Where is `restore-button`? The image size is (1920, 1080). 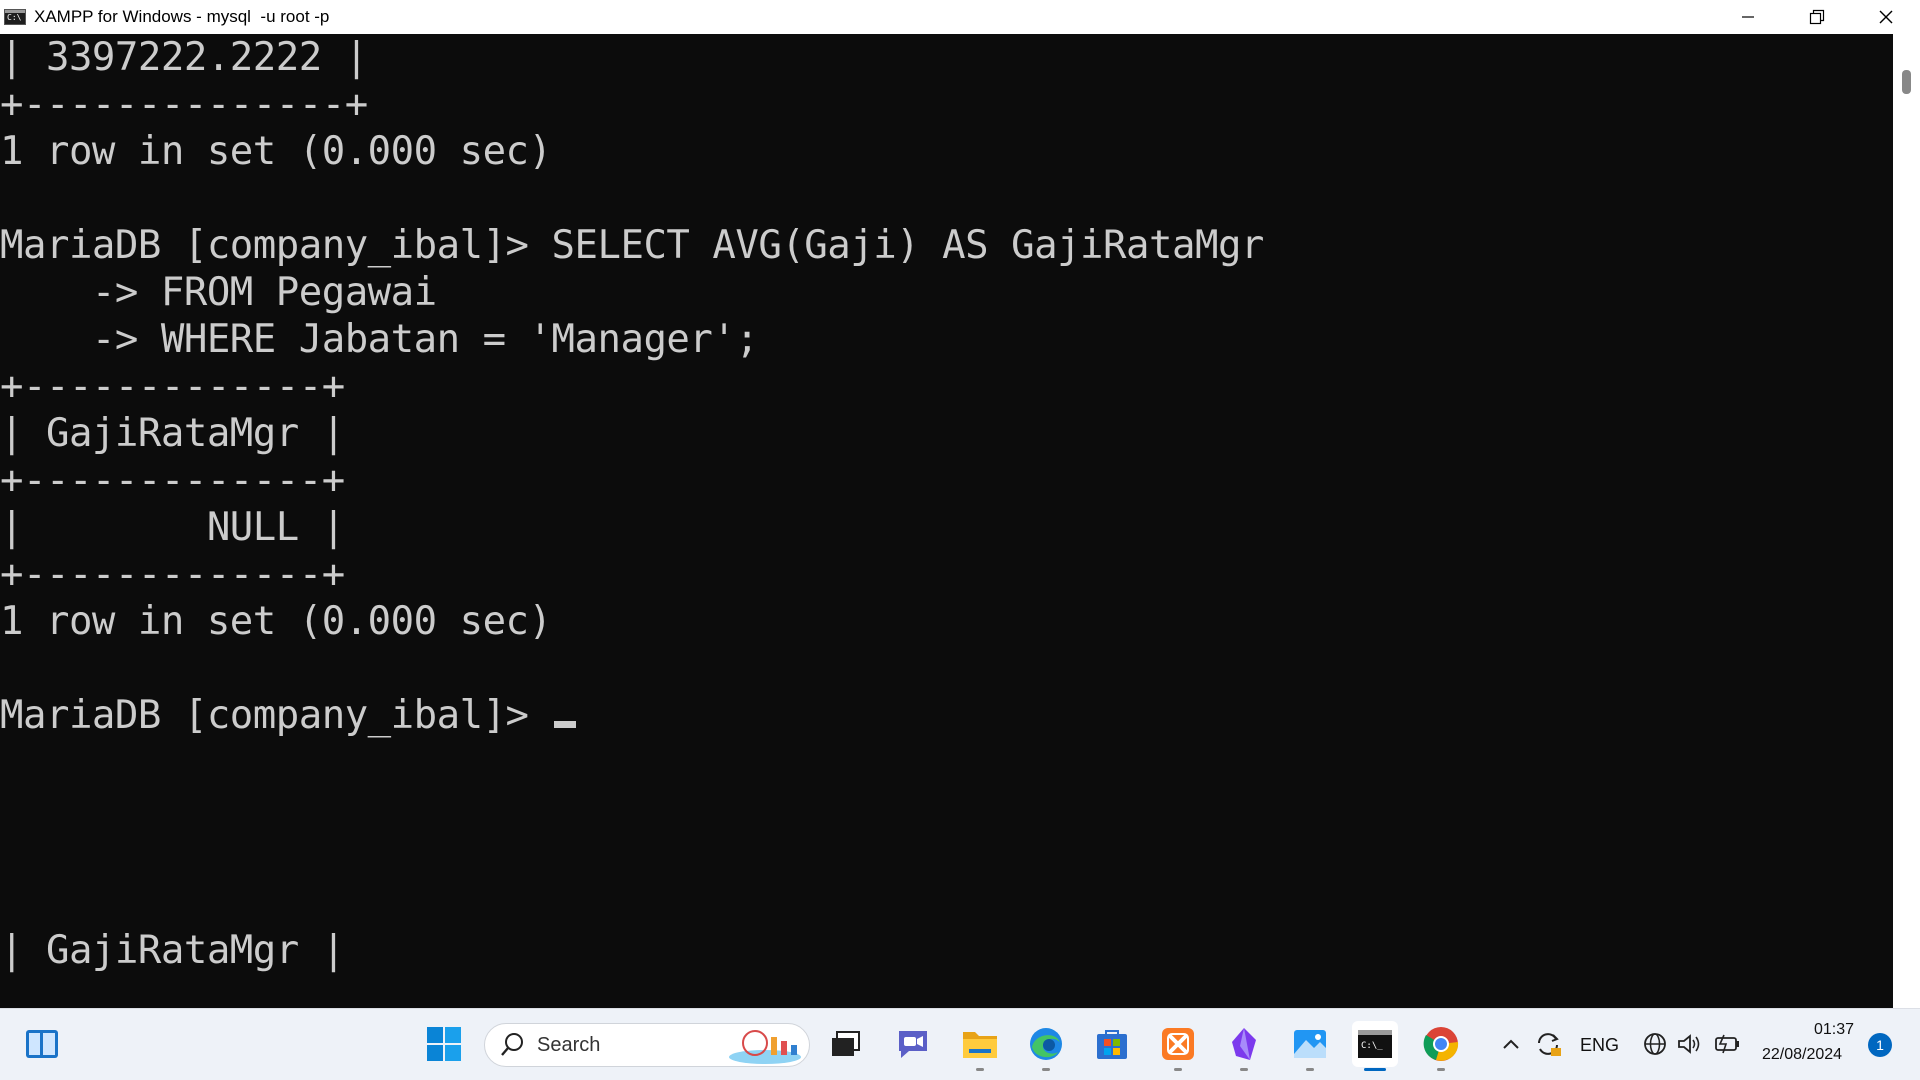 restore-button is located at coordinates (1816, 17).